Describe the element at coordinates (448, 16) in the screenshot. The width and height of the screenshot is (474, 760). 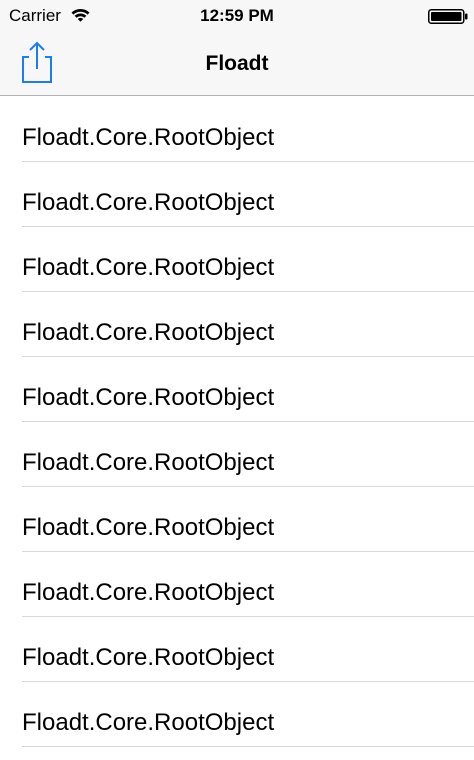
I see `battery-full-icon` at that location.